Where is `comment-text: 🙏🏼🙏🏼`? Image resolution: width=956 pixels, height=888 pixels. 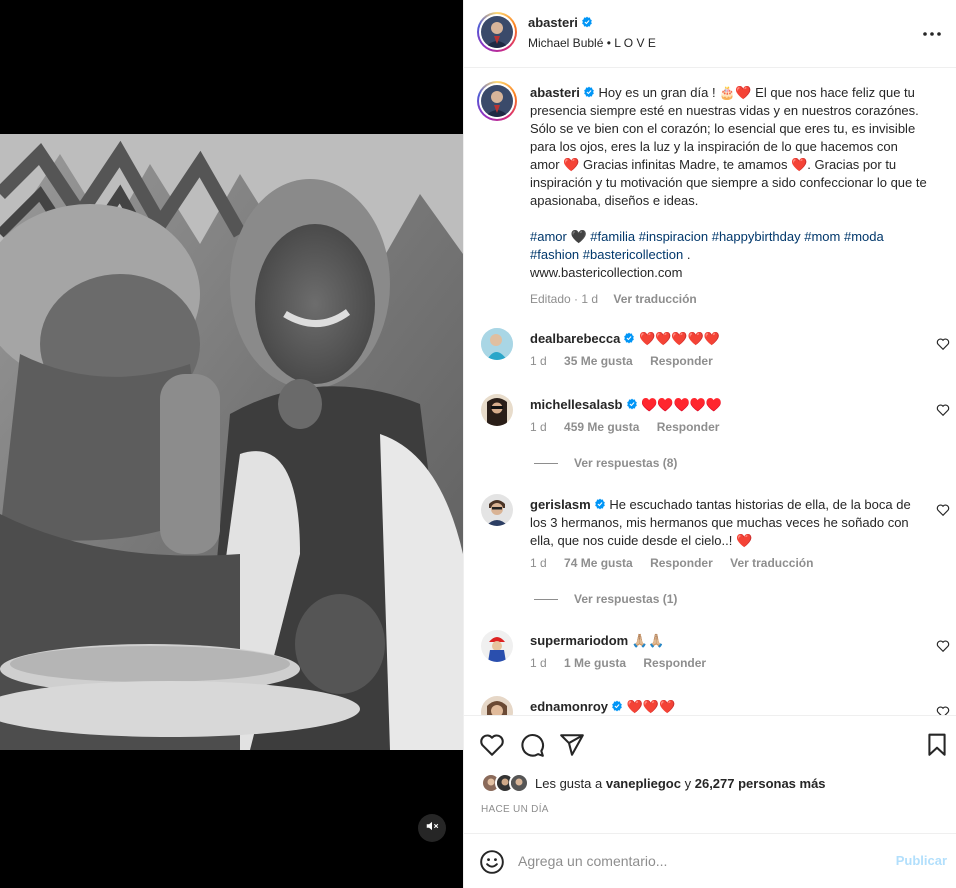 comment-text: 🙏🏼🙏🏼 is located at coordinates (648, 640).